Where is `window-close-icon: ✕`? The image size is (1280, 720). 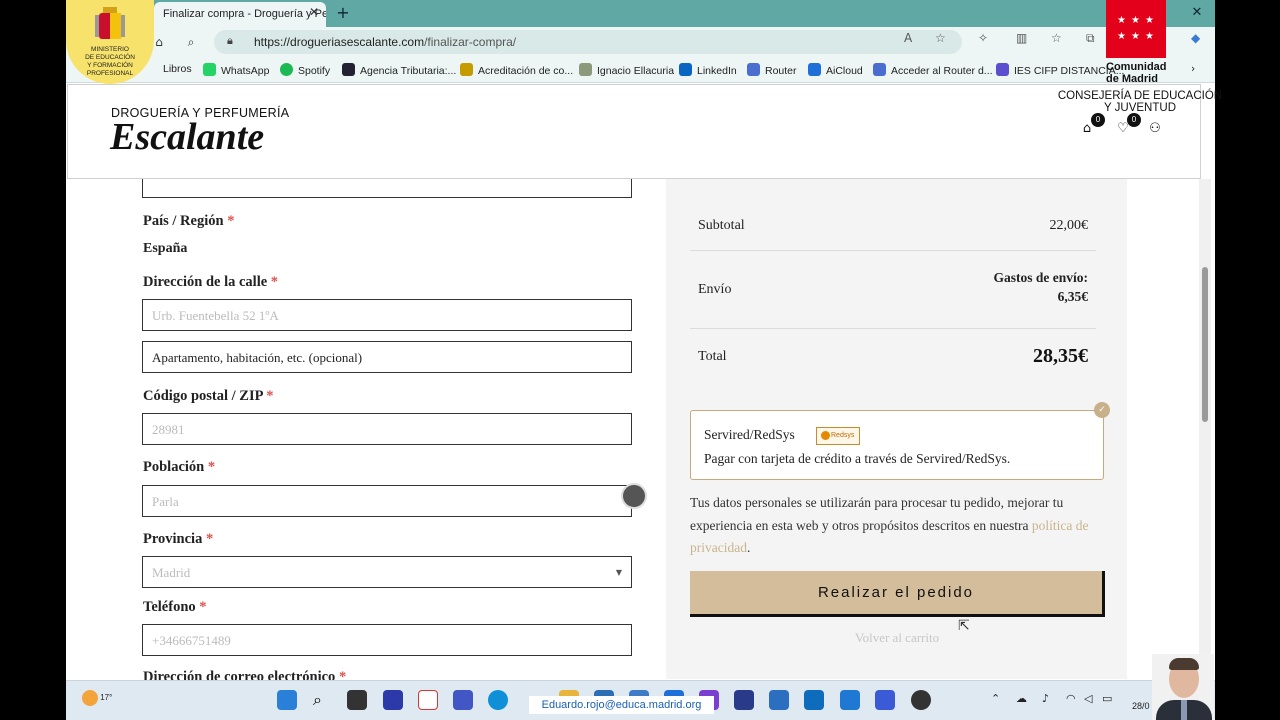
window-close-icon: ✕ is located at coordinates (1197, 13).